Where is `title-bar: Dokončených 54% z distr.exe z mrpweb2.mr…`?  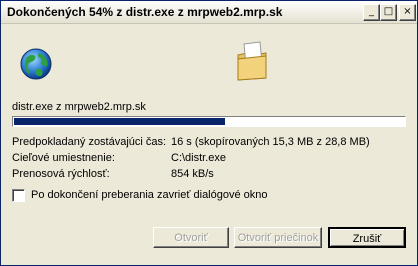
title-bar: Dokončených 54% z distr.exe z mrpweb2.mr… is located at coordinates (209, 12).